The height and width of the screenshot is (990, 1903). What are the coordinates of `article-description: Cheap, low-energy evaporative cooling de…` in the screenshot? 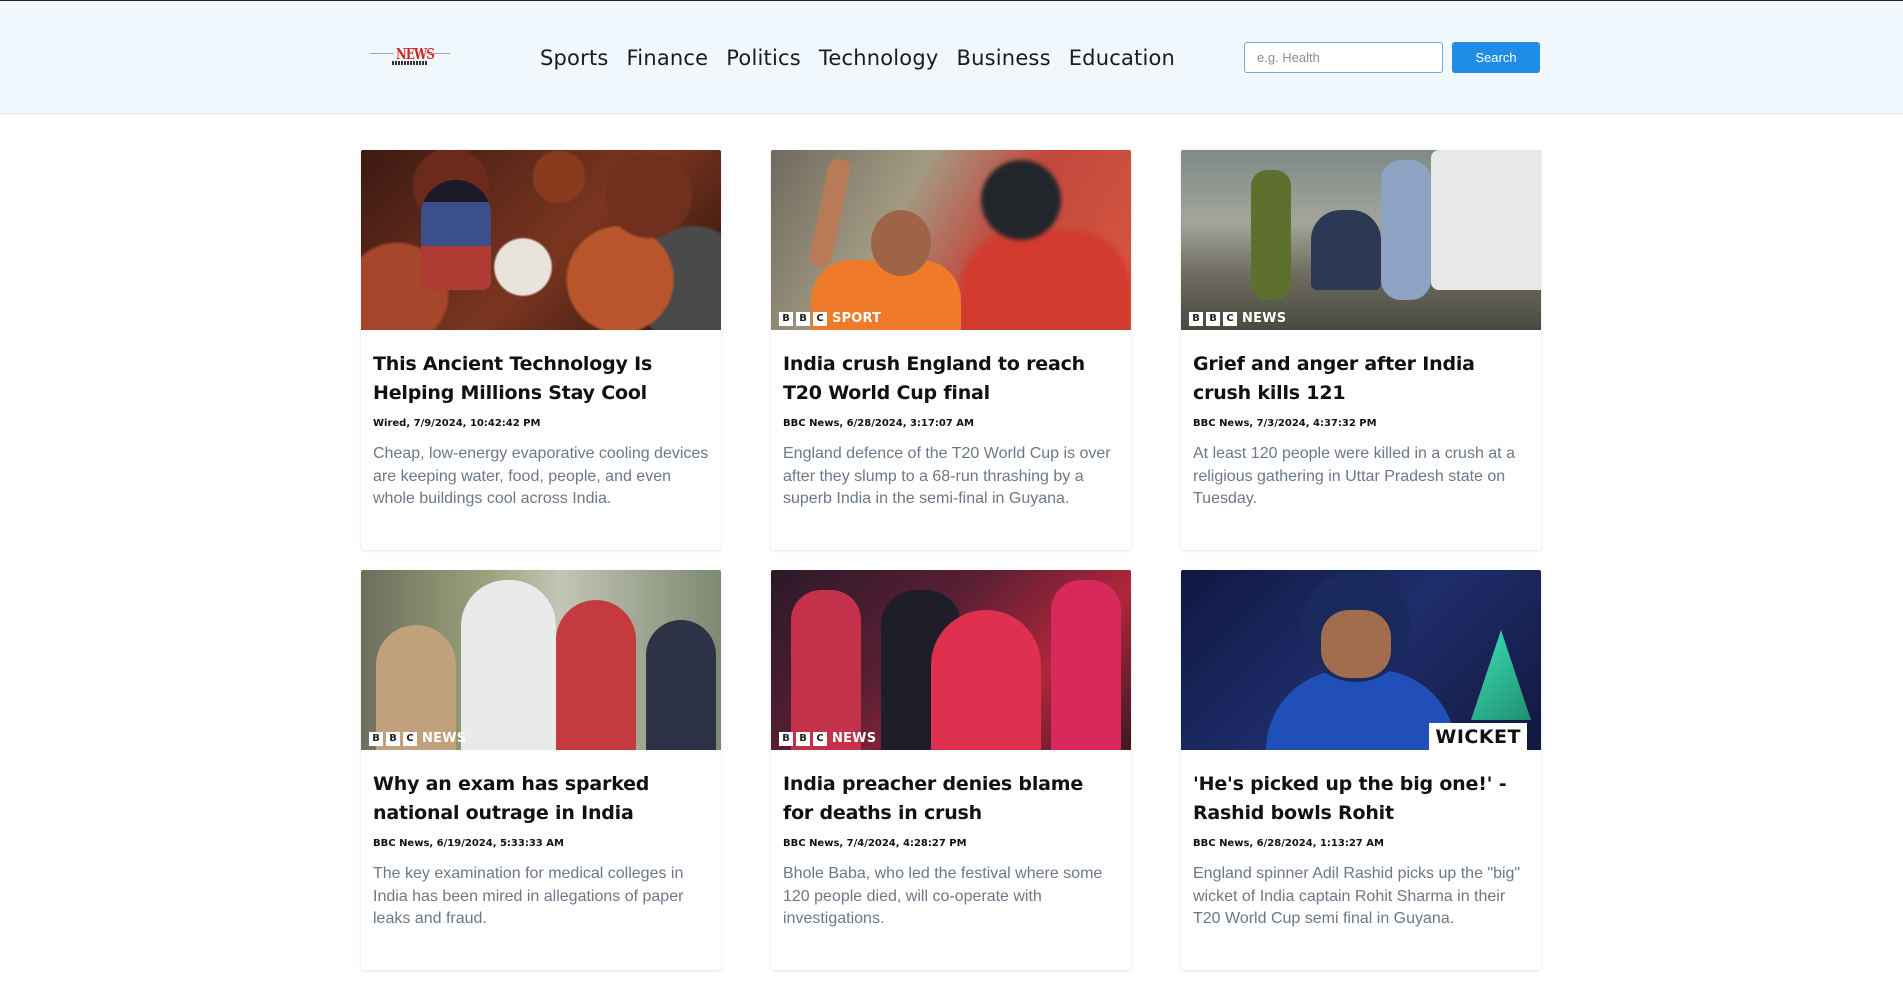 It's located at (541, 476).